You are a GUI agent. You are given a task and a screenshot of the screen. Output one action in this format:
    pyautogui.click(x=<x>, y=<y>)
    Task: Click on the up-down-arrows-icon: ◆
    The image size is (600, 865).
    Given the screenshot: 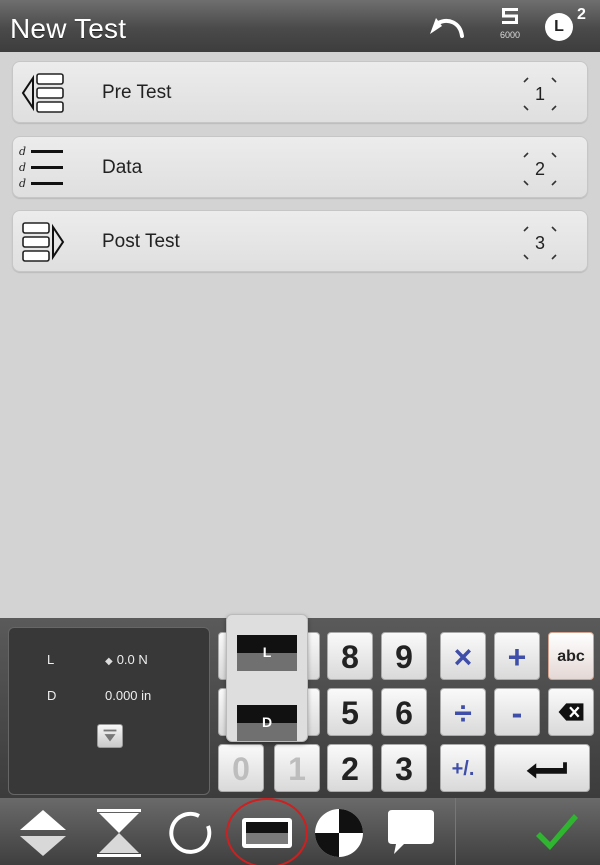 What is the action you would take?
    pyautogui.click(x=109, y=661)
    